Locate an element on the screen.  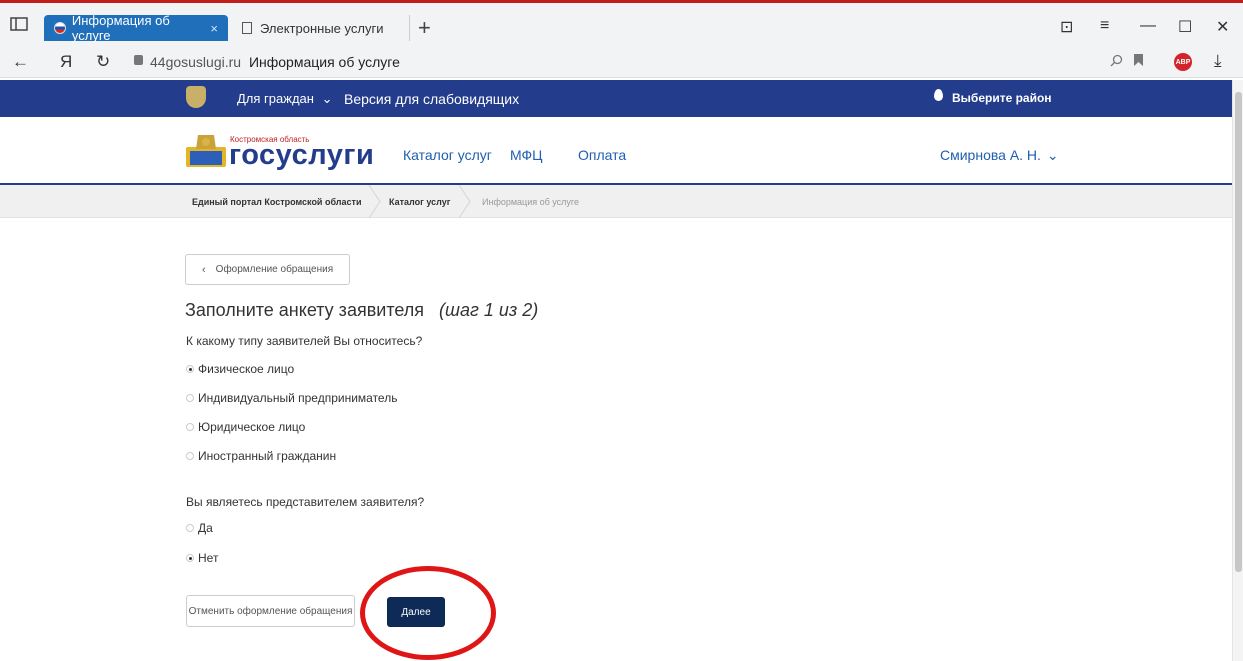
back-button-label: Оформление обращения is located at coordinates (274, 269).